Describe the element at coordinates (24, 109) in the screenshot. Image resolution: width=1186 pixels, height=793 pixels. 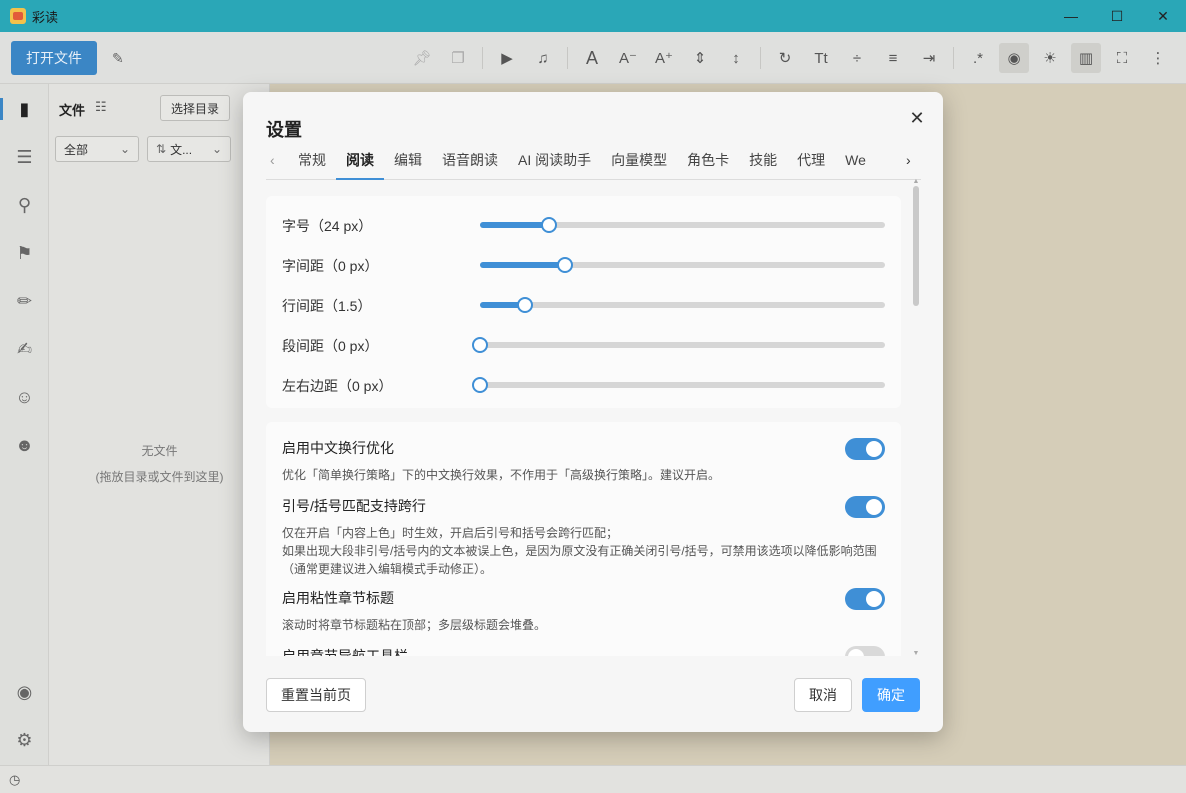
I see `library-icon: ▮` at that location.